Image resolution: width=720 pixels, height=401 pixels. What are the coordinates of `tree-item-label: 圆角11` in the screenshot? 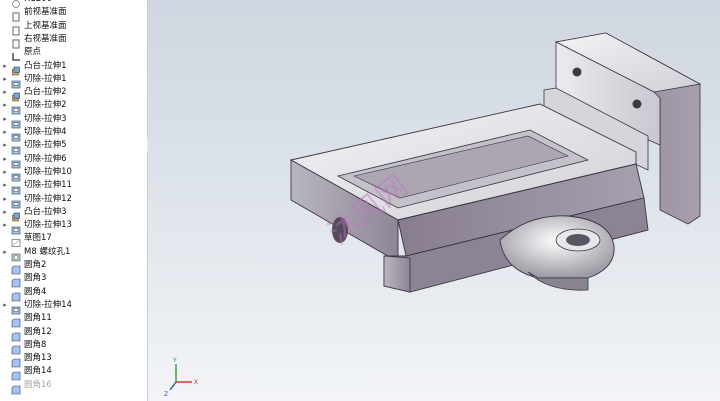 It's located at (38, 318).